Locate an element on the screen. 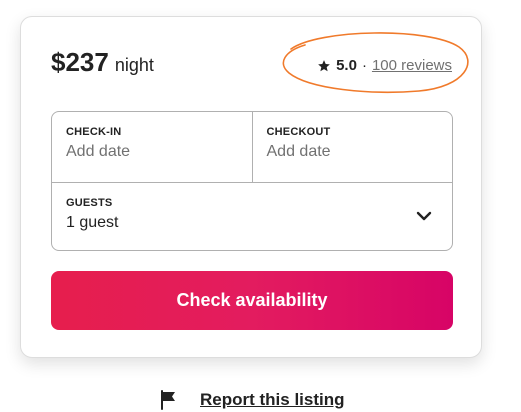 The height and width of the screenshot is (412, 521). report-row: Report this listing is located at coordinates (252, 400).